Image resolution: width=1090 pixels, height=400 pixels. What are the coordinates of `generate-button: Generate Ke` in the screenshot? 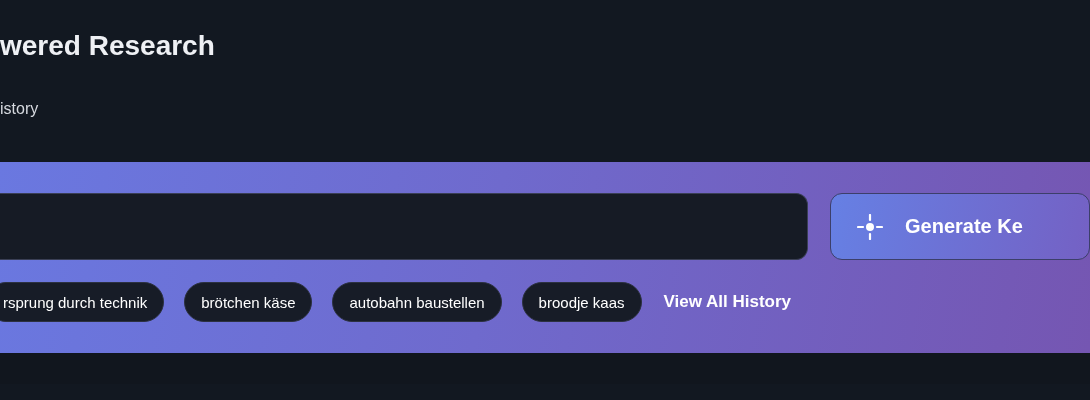 It's located at (960, 226).